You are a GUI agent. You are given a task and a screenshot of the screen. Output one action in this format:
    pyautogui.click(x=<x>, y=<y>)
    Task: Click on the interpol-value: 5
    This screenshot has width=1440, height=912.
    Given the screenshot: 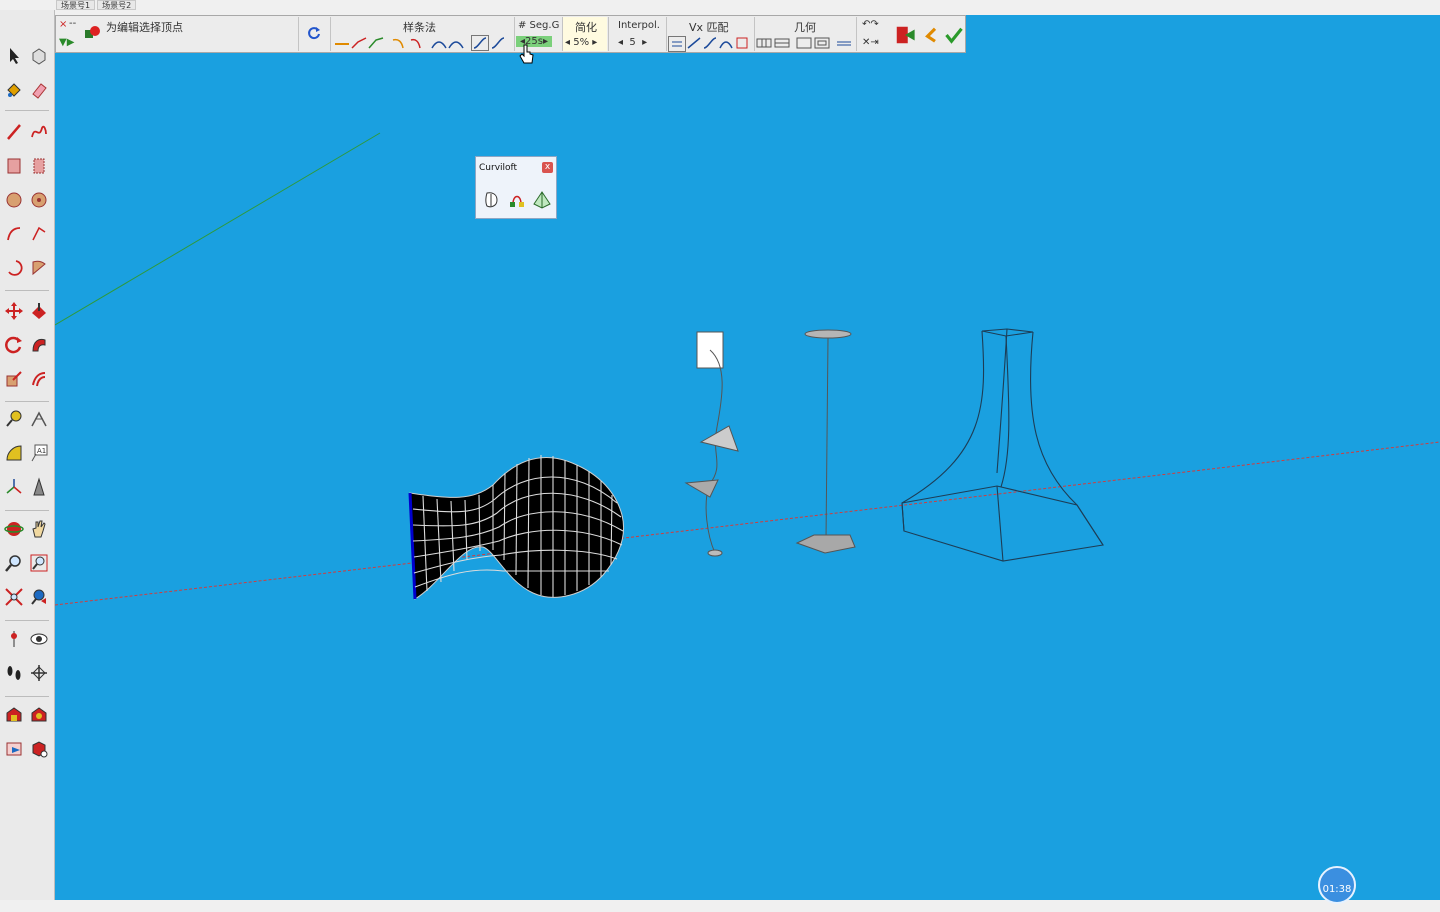 What is the action you would take?
    pyautogui.click(x=632, y=42)
    